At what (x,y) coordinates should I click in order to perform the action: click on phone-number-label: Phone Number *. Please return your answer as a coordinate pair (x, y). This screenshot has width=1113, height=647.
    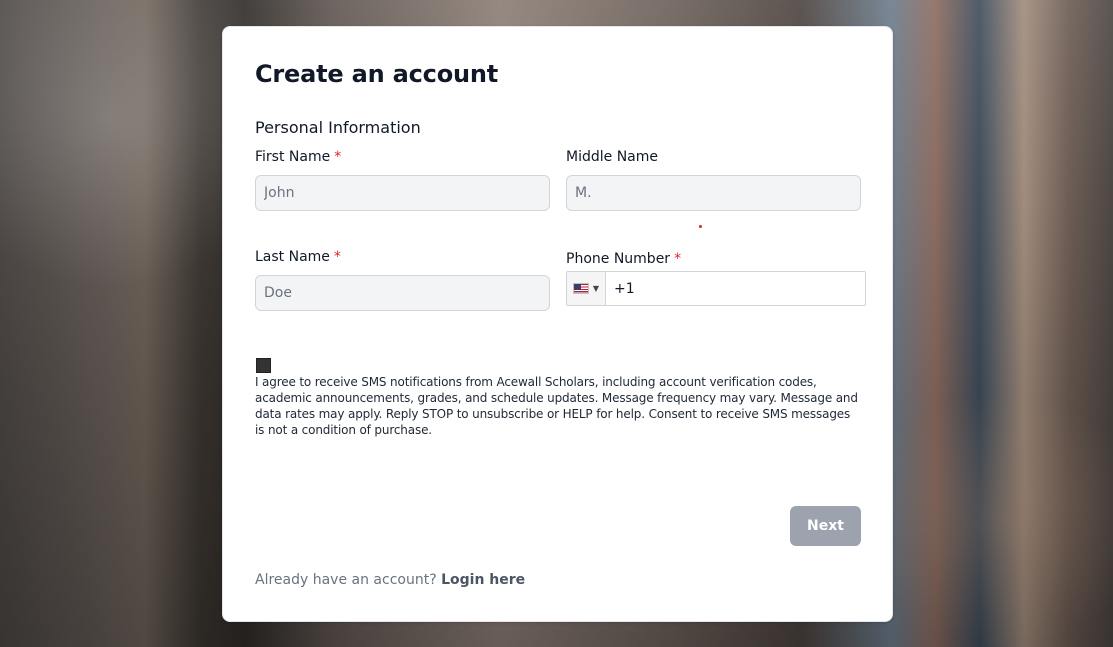
    Looking at the image, I should click on (623, 259).